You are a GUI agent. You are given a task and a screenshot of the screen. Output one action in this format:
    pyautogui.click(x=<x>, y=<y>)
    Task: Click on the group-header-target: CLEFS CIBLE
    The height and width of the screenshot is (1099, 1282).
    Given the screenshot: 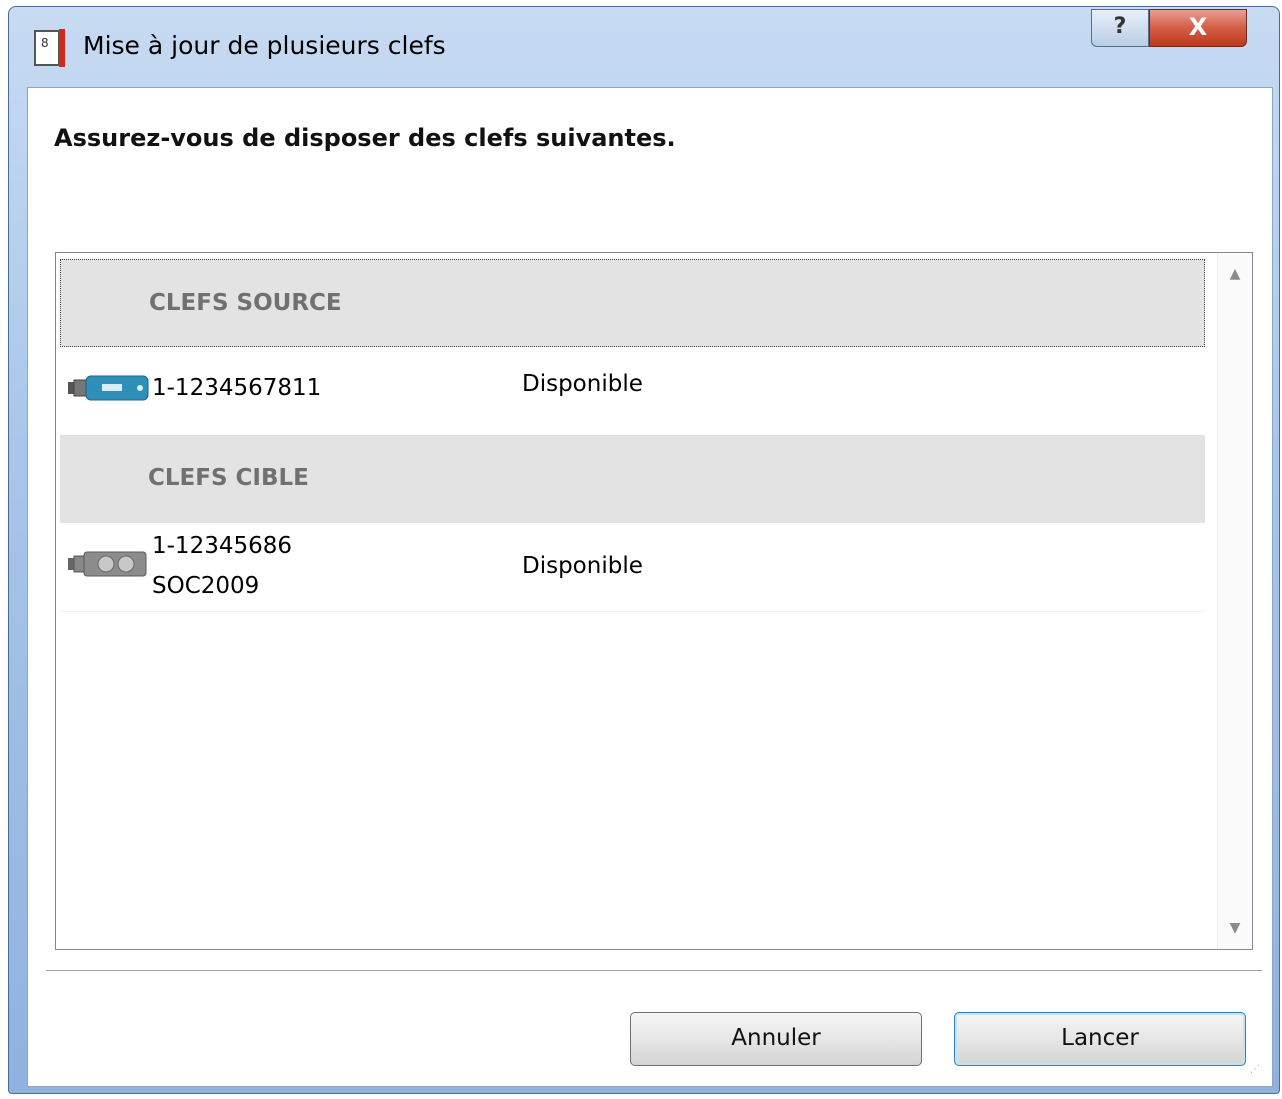 What is the action you would take?
    pyautogui.click(x=632, y=479)
    